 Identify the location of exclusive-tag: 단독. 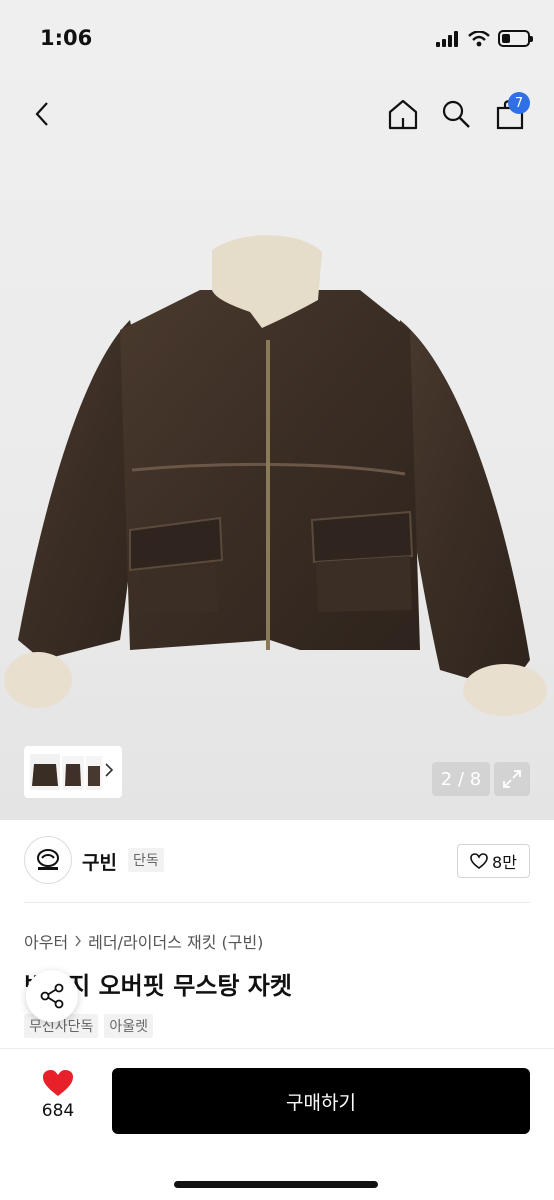
(146, 860).